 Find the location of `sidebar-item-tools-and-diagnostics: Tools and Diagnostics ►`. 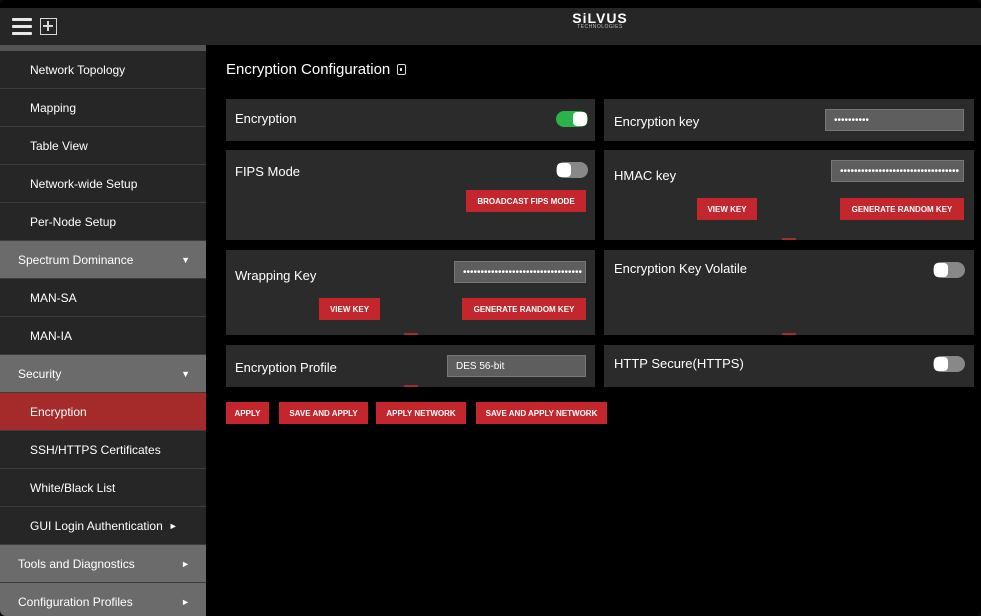

sidebar-item-tools-and-diagnostics: Tools and Diagnostics ► is located at coordinates (103, 564).